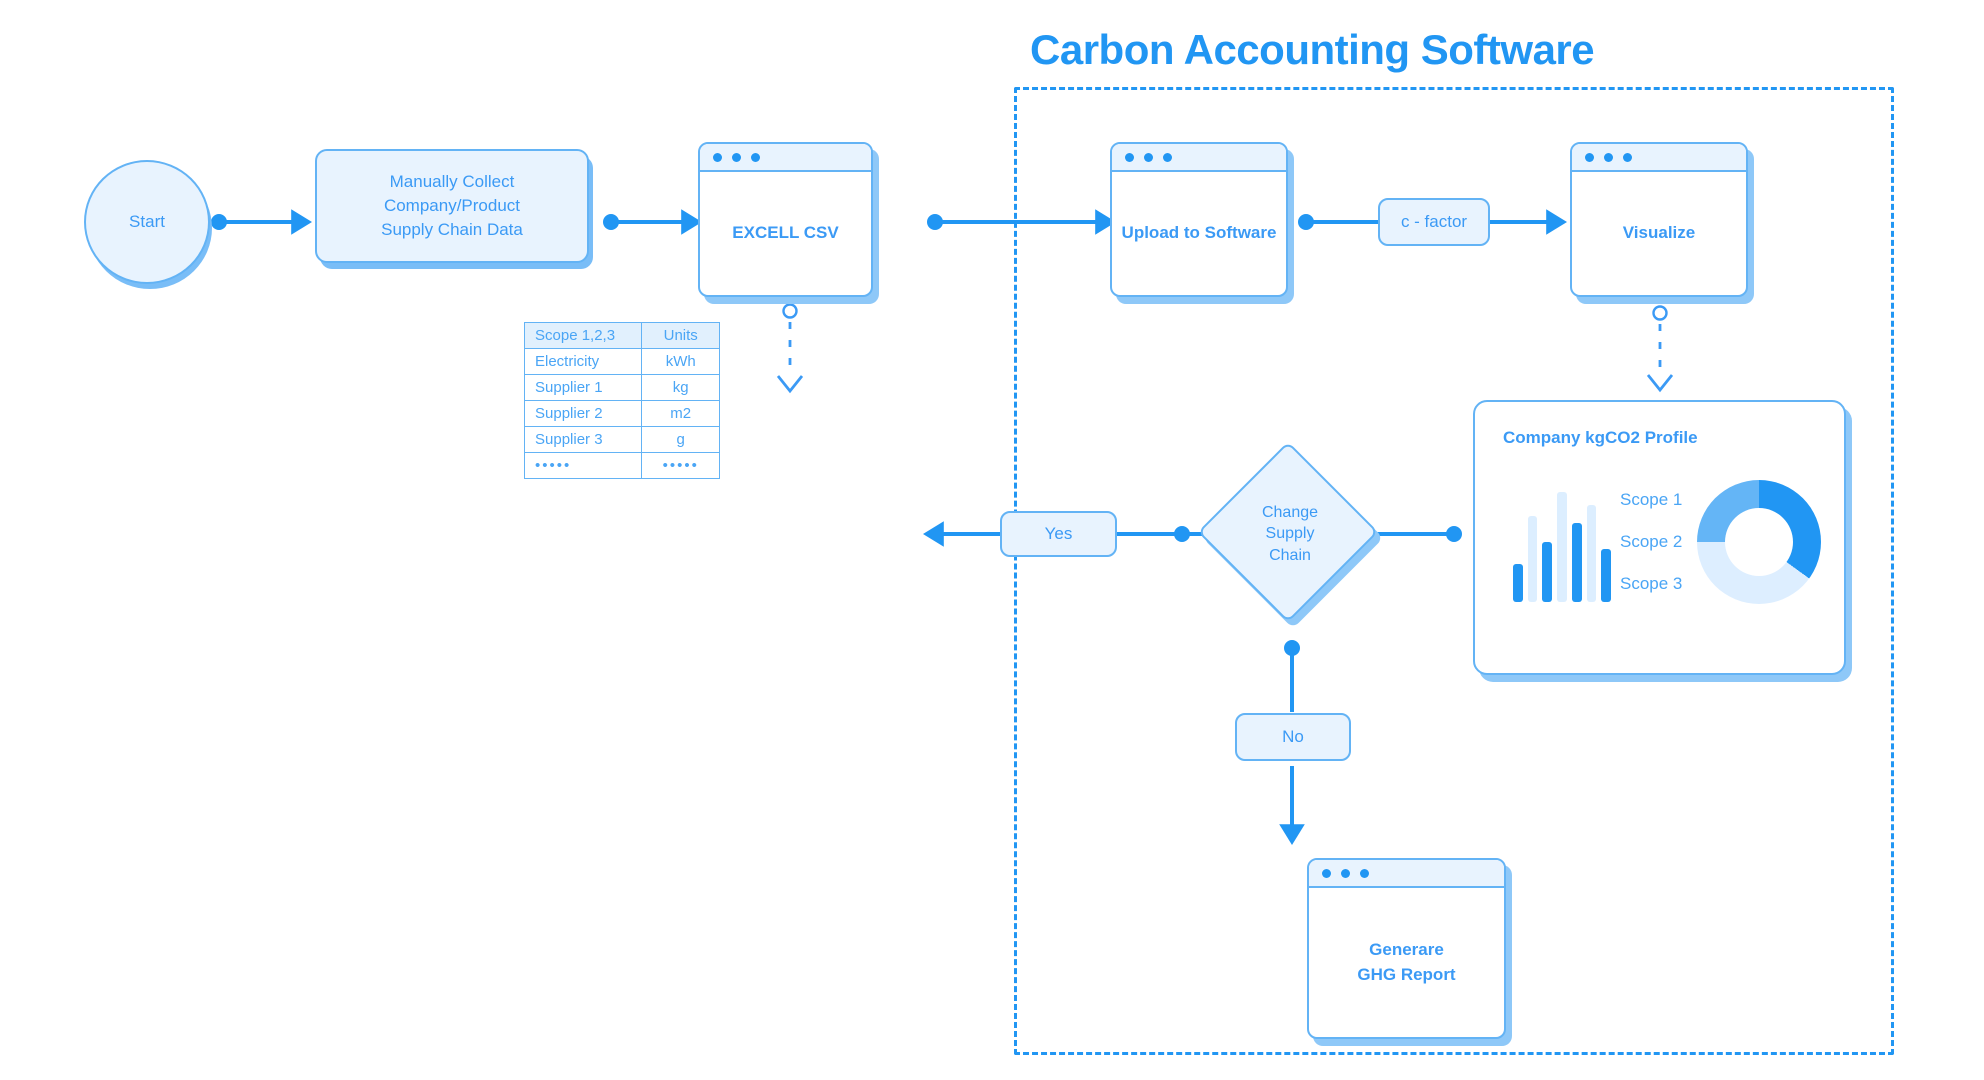 The width and height of the screenshot is (1984, 1080). I want to click on node-upload-to-software: Upload to Software, so click(1202, 223).